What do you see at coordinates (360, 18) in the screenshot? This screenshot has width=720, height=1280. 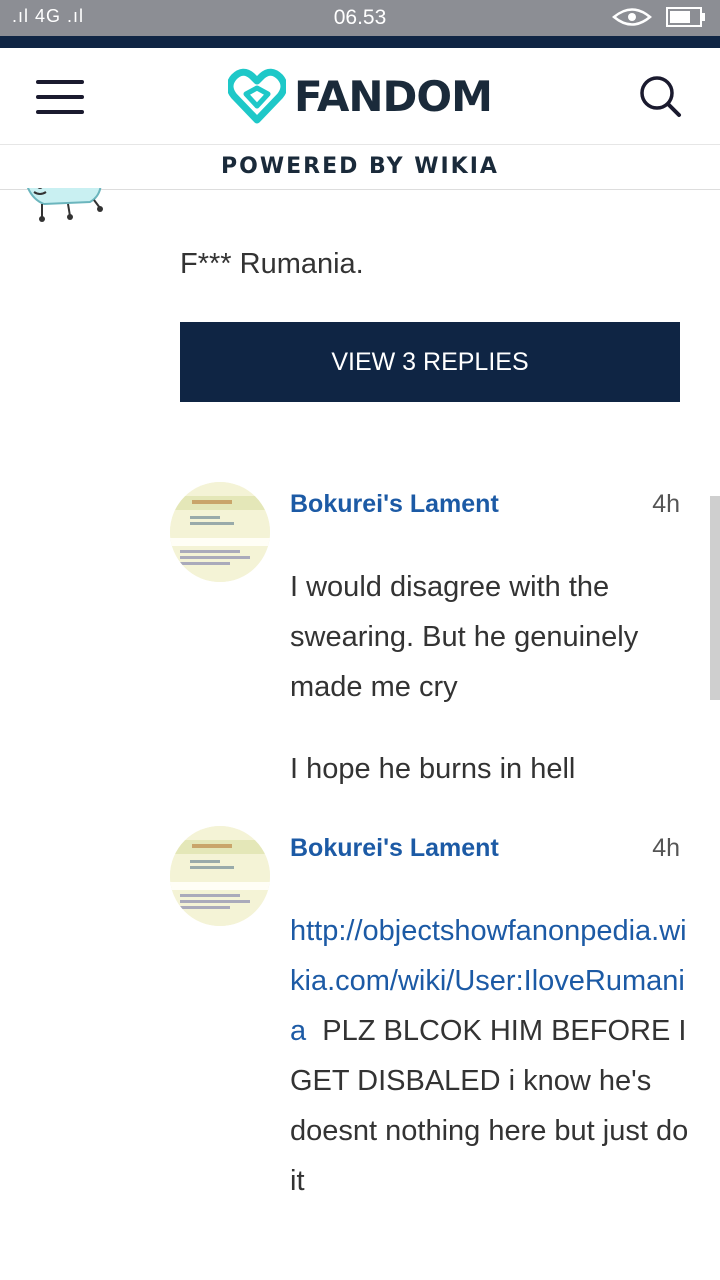 I see `status-bar: .ıl 4G .ıl 06.53` at bounding box center [360, 18].